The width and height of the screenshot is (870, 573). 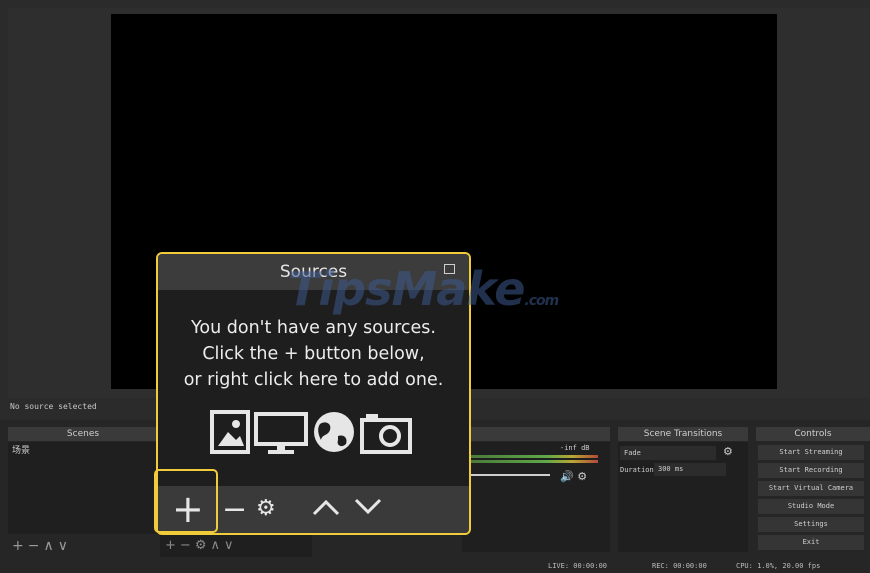 I want to click on start-recording-button: Start Recording, so click(x=811, y=470).